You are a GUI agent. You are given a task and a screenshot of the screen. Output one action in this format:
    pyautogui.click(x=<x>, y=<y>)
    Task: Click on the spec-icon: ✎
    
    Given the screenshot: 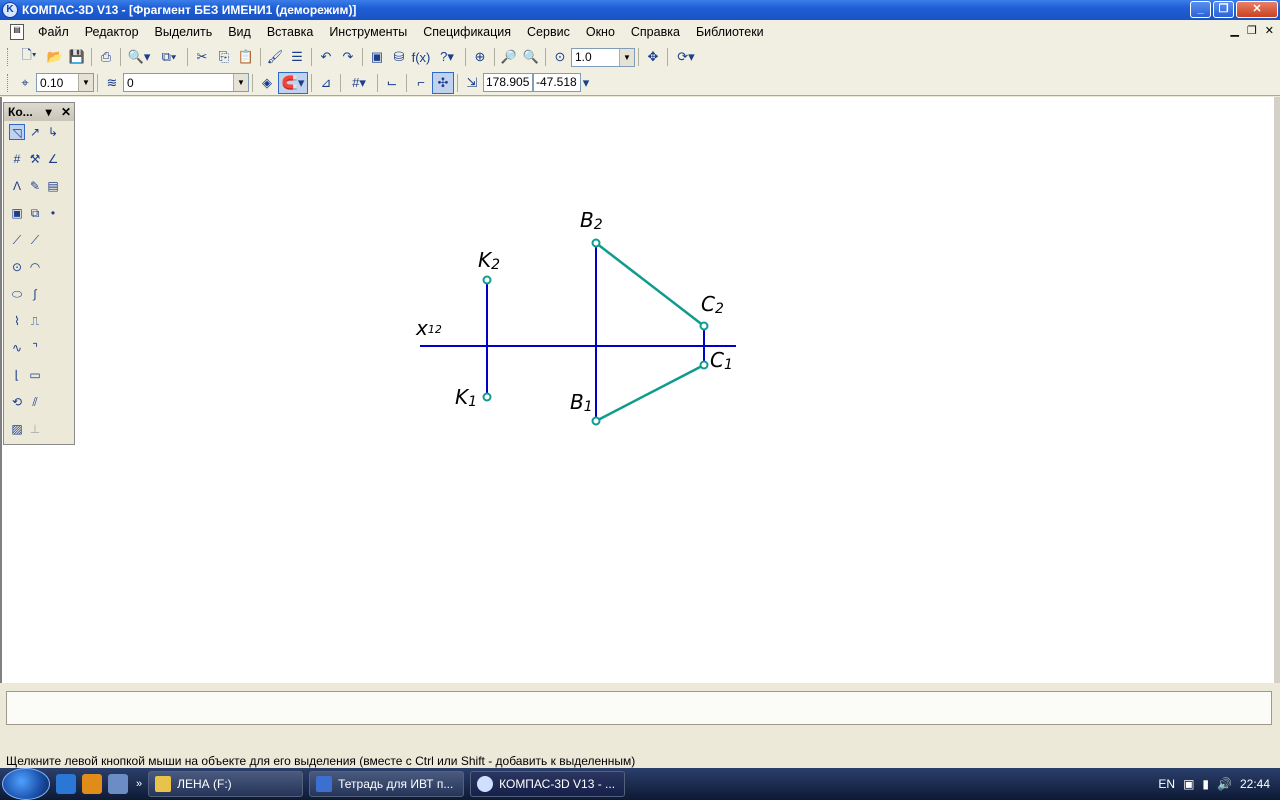 What is the action you would take?
    pyautogui.click(x=35, y=186)
    